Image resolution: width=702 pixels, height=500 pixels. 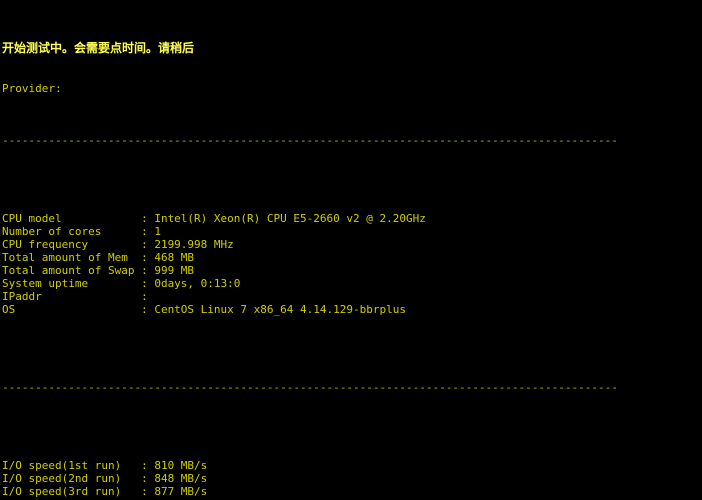 What do you see at coordinates (98, 257) in the screenshot?
I see `sysinfo-row: Total amount of Mem : 468 MB` at bounding box center [98, 257].